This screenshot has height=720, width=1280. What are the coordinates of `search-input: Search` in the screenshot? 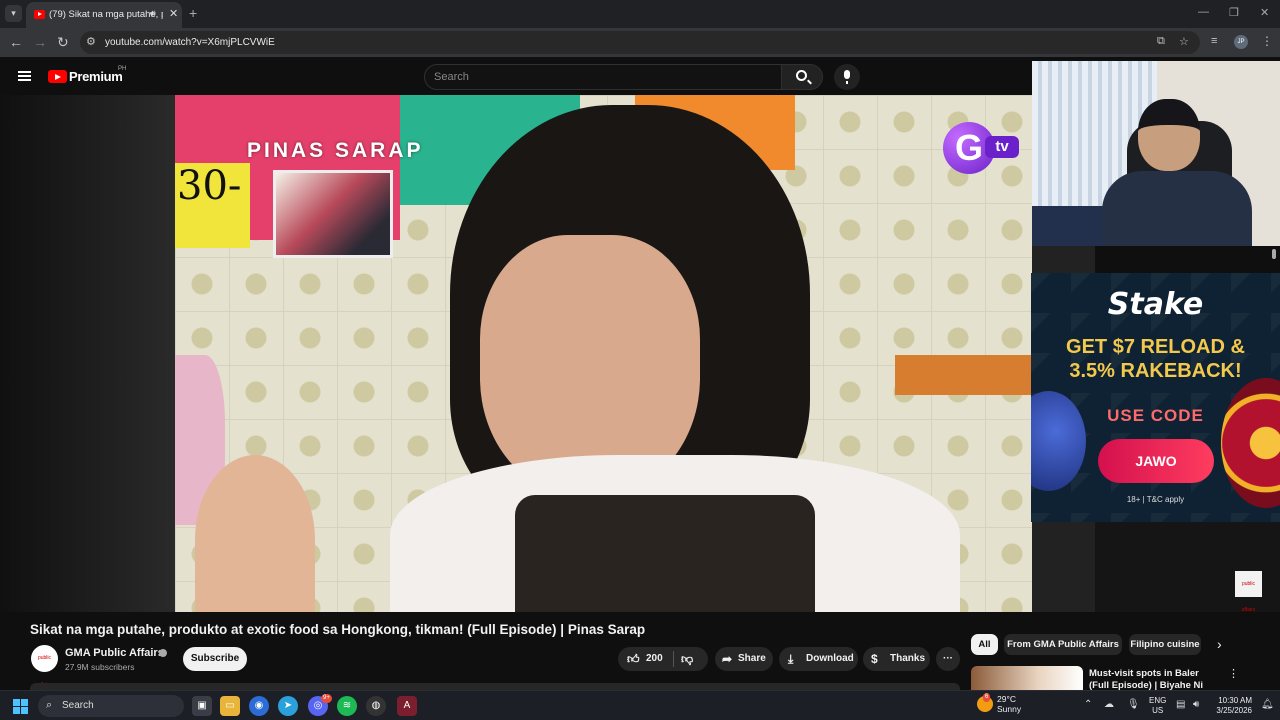 It's located at (603, 77).